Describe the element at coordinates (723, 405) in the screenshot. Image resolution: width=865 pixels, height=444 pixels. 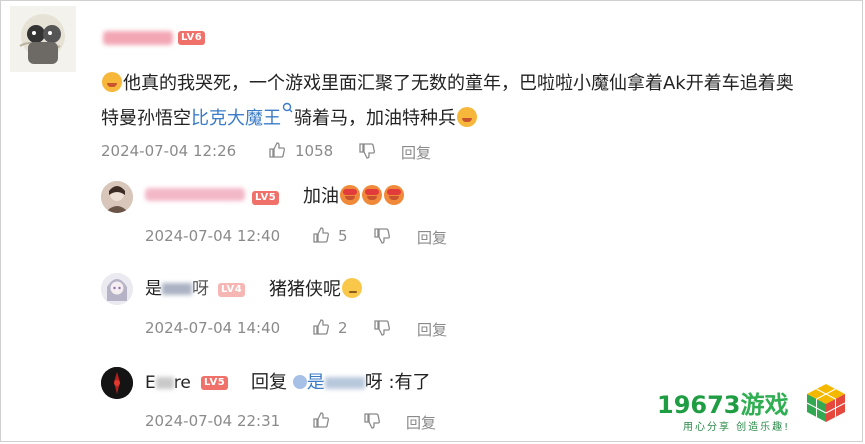
I see `watermark-logo: 19673游戏` at that location.